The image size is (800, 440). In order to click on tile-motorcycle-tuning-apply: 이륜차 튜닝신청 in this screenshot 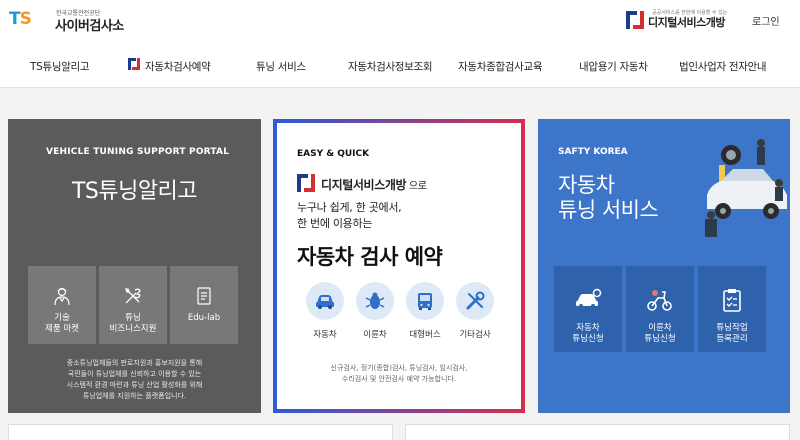, I will do `click(660, 309)`.